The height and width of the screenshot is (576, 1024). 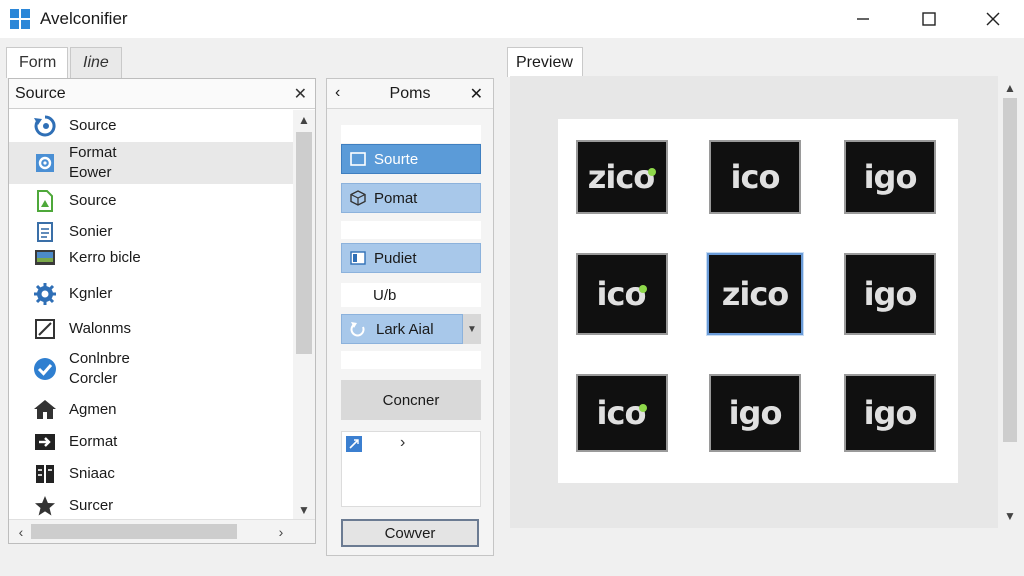 What do you see at coordinates (96, 62) in the screenshot?
I see `tab-line: Iine` at bounding box center [96, 62].